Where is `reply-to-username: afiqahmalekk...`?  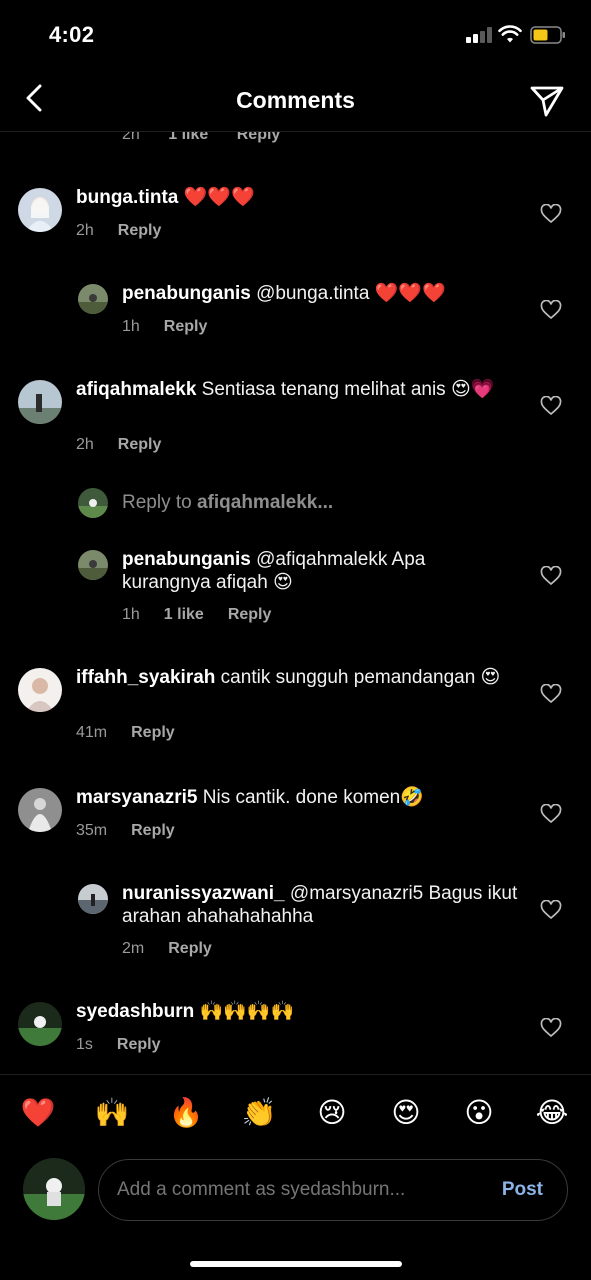
reply-to-username: afiqahmalekk... is located at coordinates (265, 502).